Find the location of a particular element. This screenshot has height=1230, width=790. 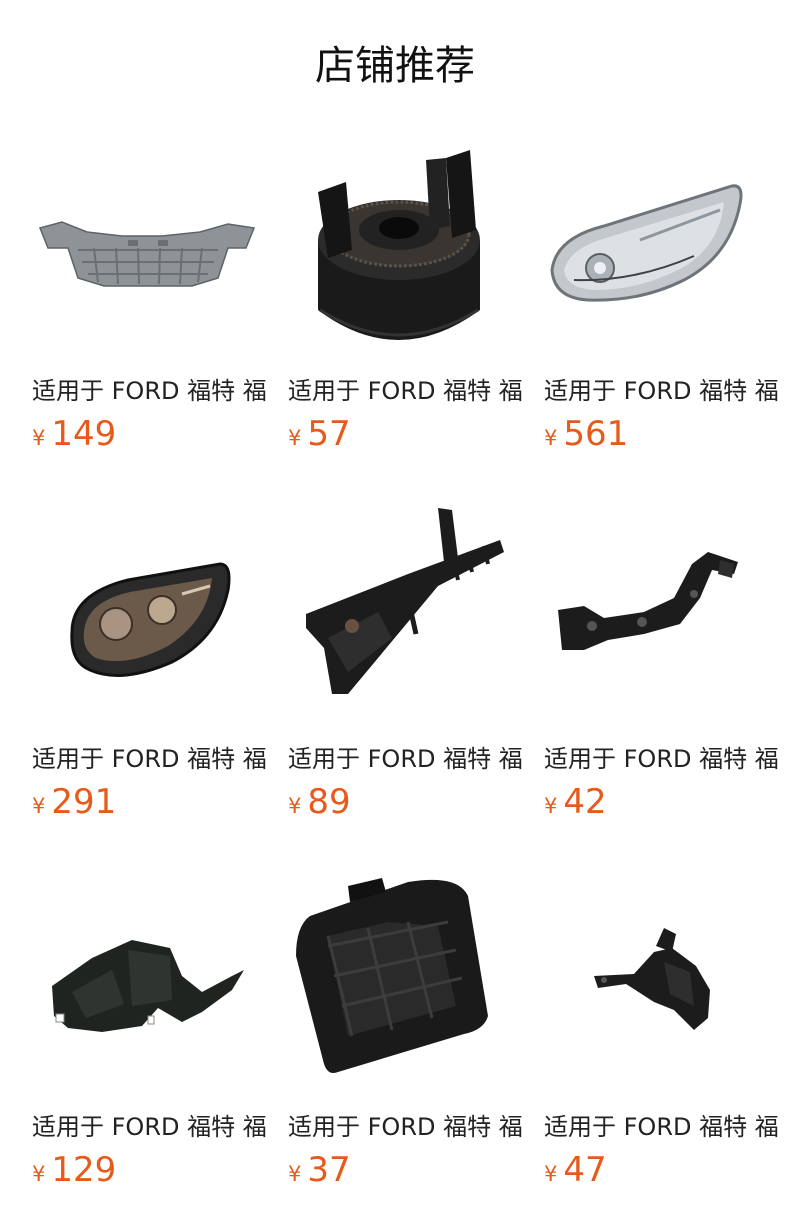

product-price: ¥149 is located at coordinates (74, 434).